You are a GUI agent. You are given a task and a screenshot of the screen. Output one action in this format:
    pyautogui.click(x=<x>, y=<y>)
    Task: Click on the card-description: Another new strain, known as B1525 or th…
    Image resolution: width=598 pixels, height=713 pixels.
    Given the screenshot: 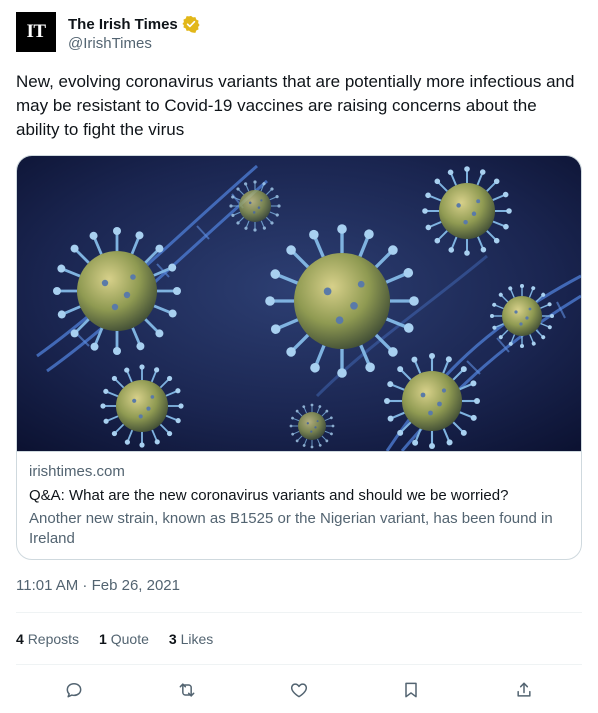 What is the action you would take?
    pyautogui.click(x=301, y=529)
    